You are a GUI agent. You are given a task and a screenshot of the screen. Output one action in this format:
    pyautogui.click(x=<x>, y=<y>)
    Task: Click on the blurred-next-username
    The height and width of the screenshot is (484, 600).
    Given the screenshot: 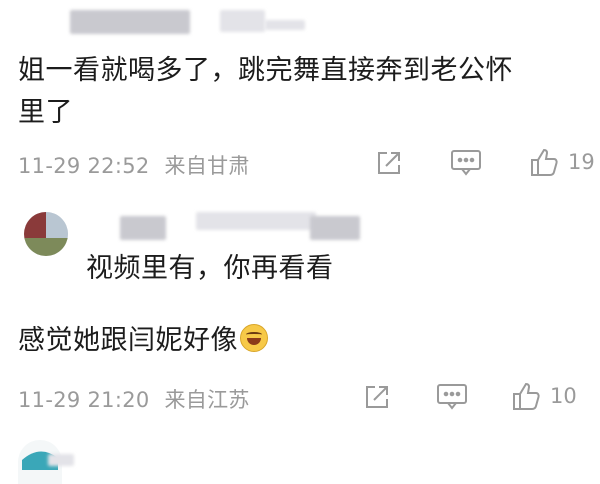 What is the action you would take?
    pyautogui.click(x=61, y=460)
    